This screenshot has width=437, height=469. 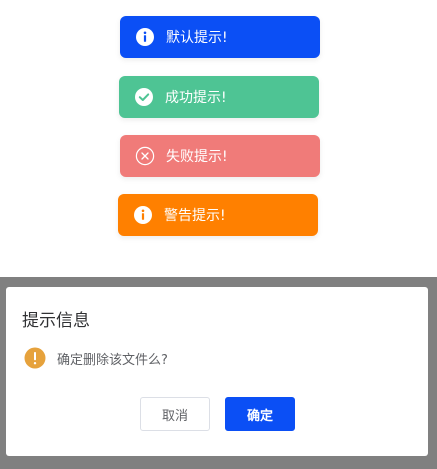 I want to click on dialog-message-text: 确定删除该文件么?, so click(x=112, y=360).